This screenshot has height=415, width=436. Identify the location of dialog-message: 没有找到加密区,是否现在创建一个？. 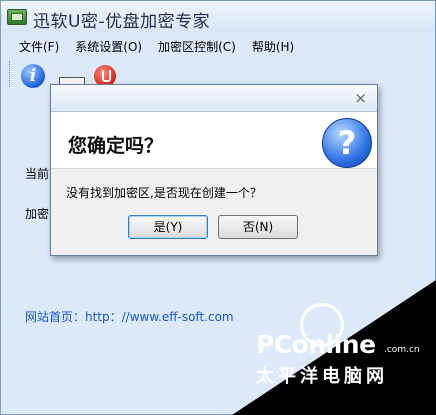
(164, 193).